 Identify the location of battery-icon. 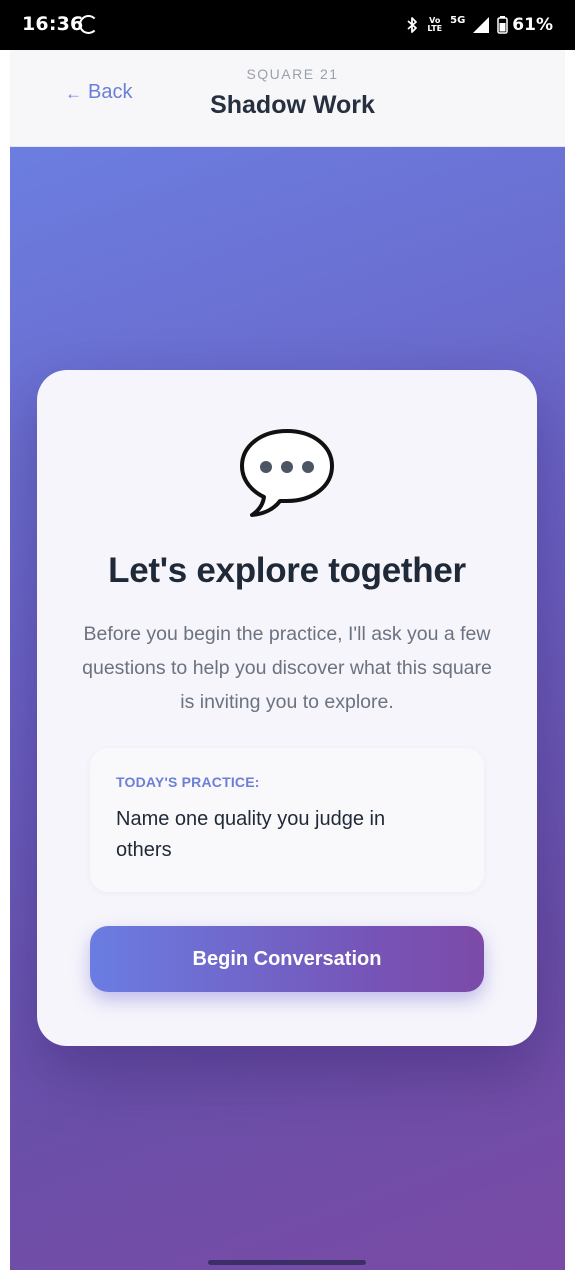
(503, 25).